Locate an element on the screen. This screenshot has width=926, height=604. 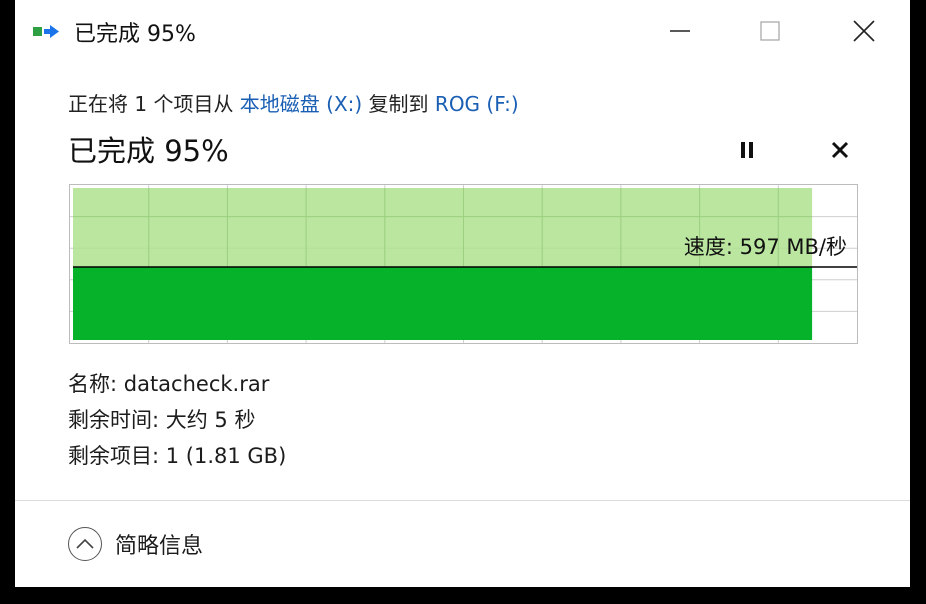
speed-label: 速度: 597 MB/秒 is located at coordinates (765, 247).